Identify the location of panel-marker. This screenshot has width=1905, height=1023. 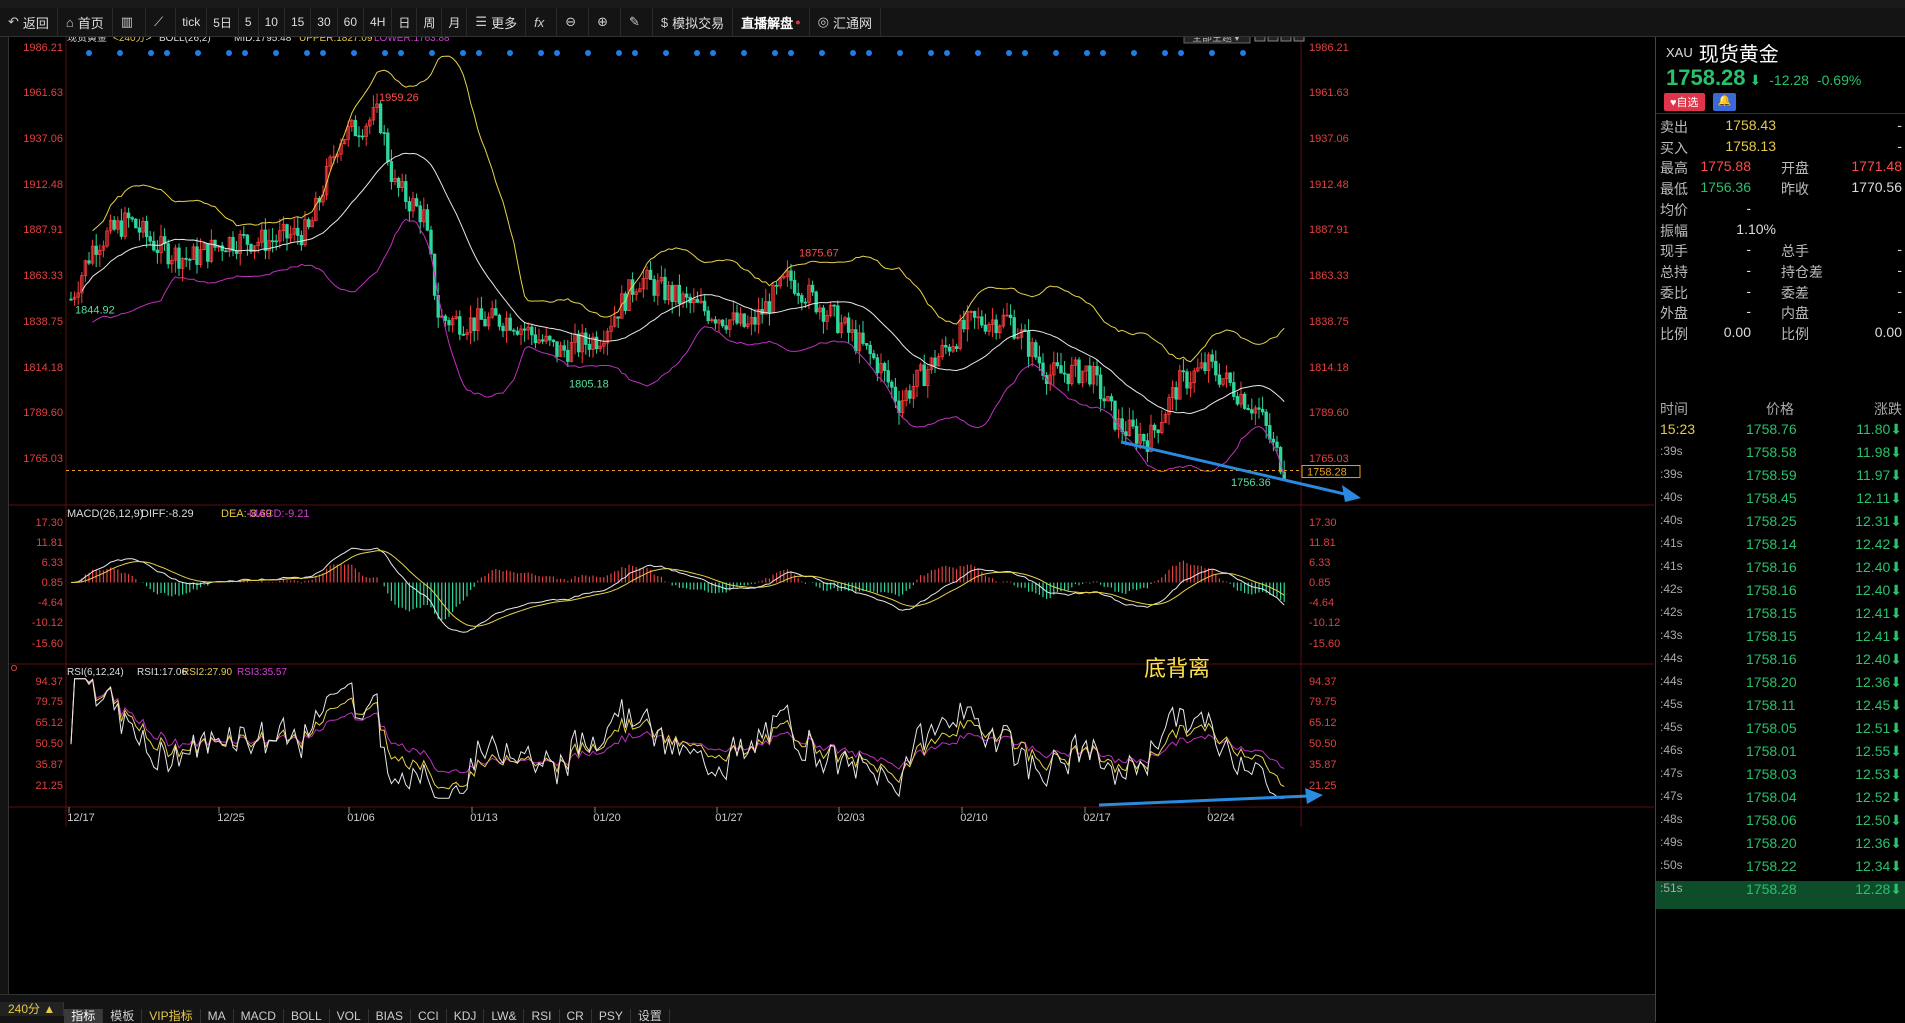
(14, 668).